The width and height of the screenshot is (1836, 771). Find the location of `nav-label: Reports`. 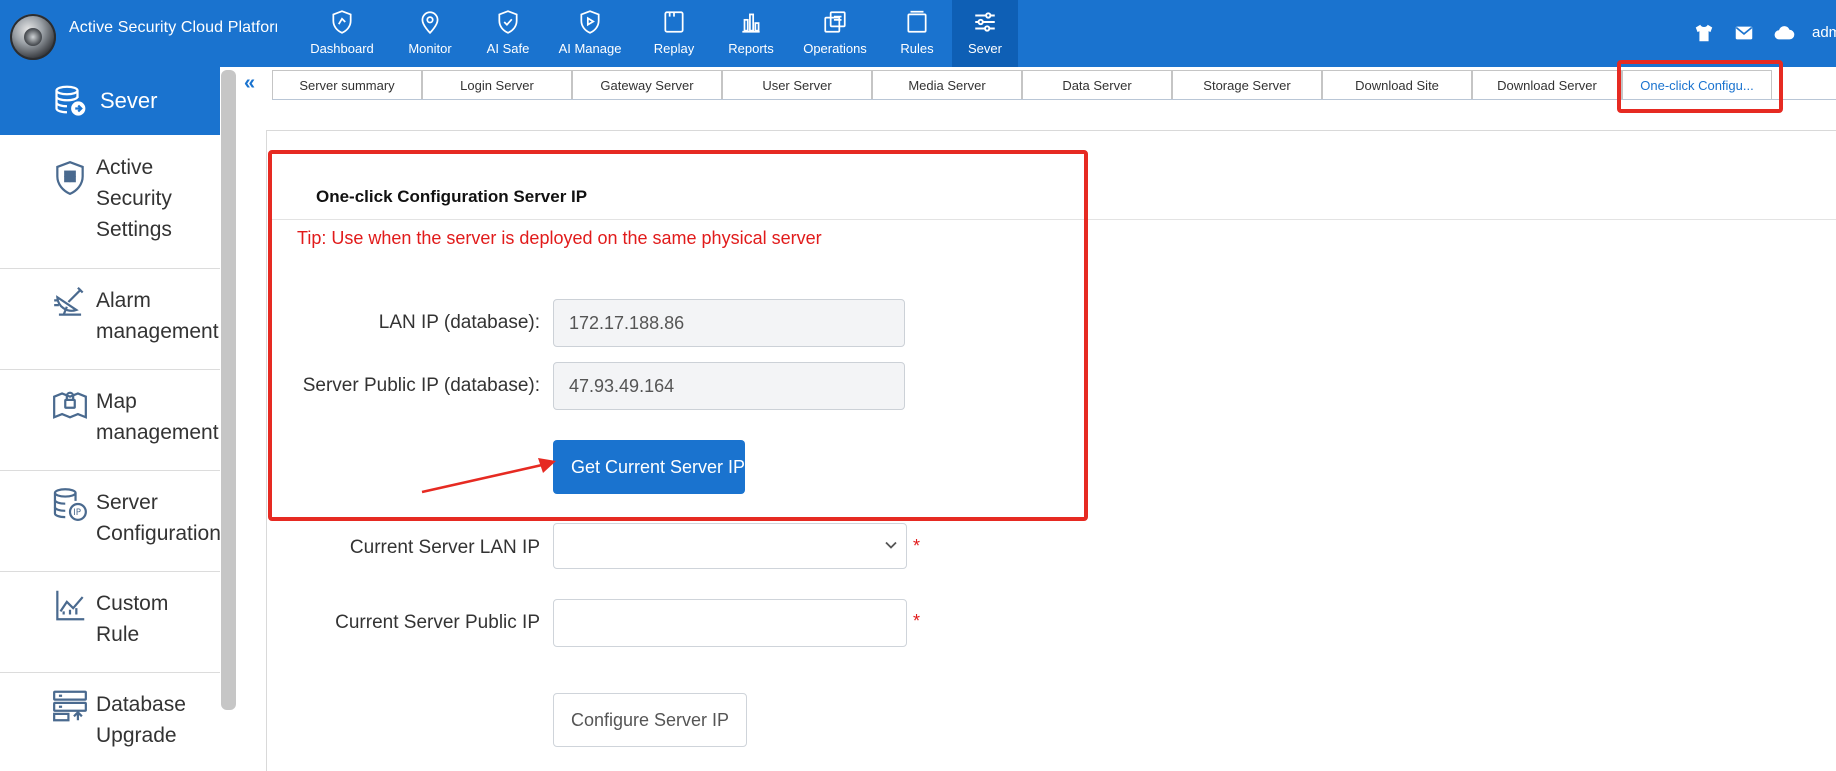

nav-label: Reports is located at coordinates (751, 48).